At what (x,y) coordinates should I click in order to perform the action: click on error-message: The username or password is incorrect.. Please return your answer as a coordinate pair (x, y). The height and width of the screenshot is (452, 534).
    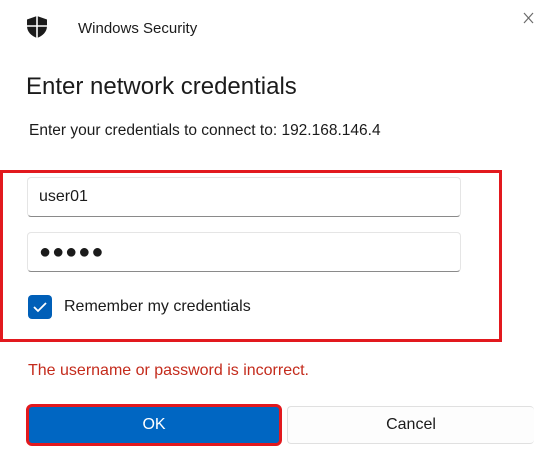
    Looking at the image, I should click on (168, 370).